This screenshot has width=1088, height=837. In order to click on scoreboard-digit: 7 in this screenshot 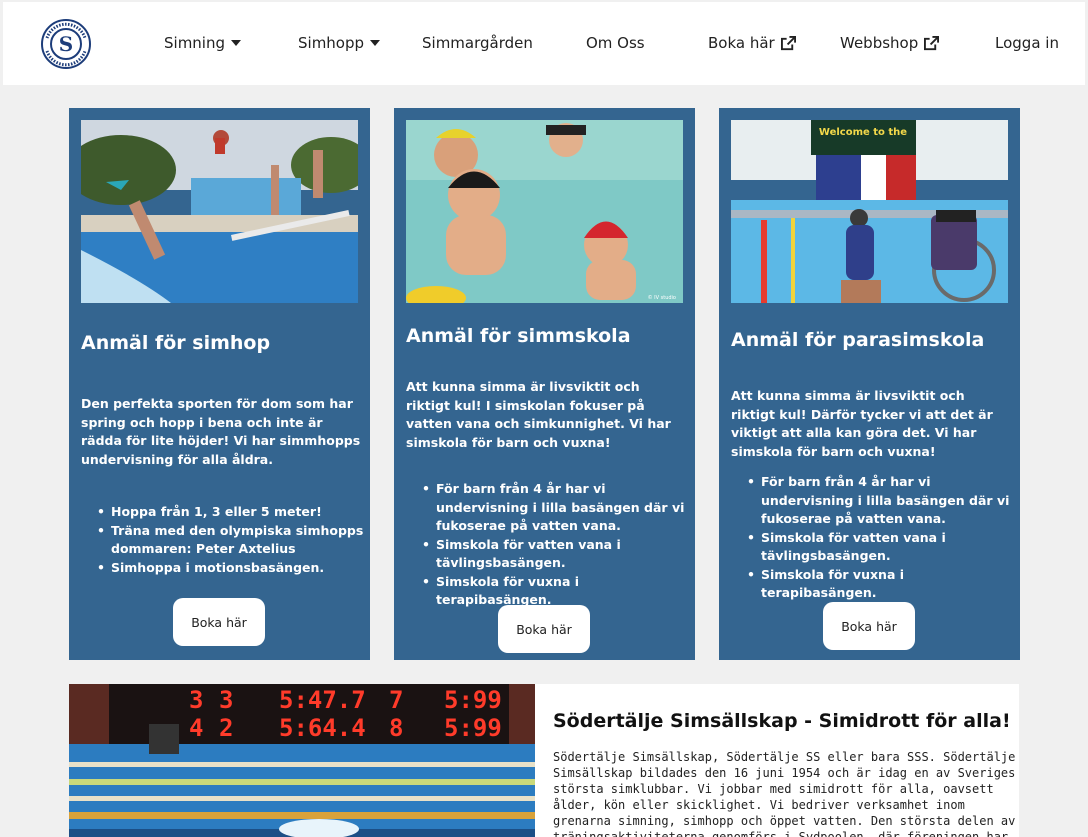, I will do `click(396, 700)`.